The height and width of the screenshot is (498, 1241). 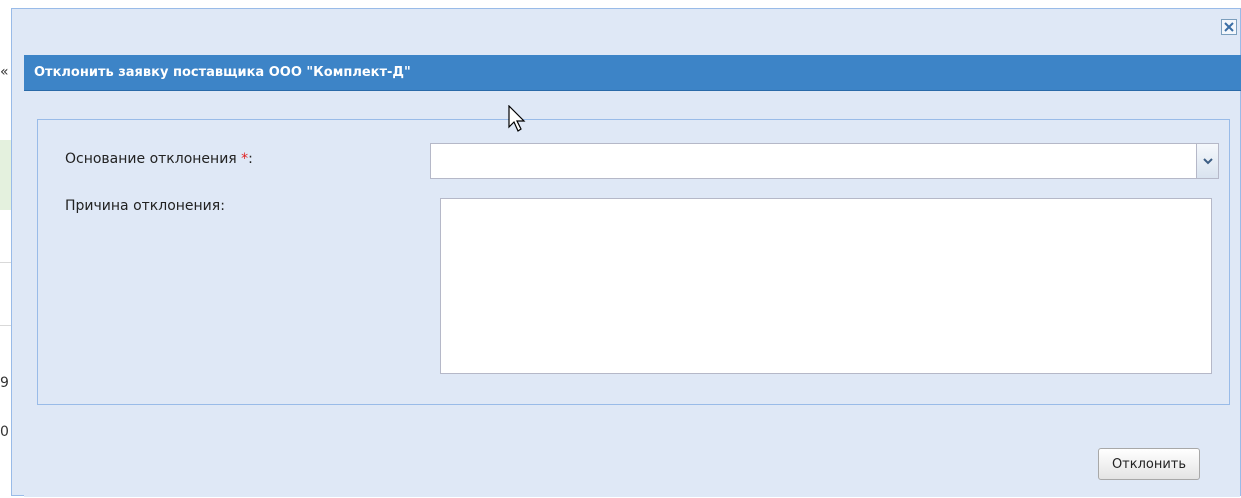 What do you see at coordinates (813, 161) in the screenshot?
I see `reason-basis-input` at bounding box center [813, 161].